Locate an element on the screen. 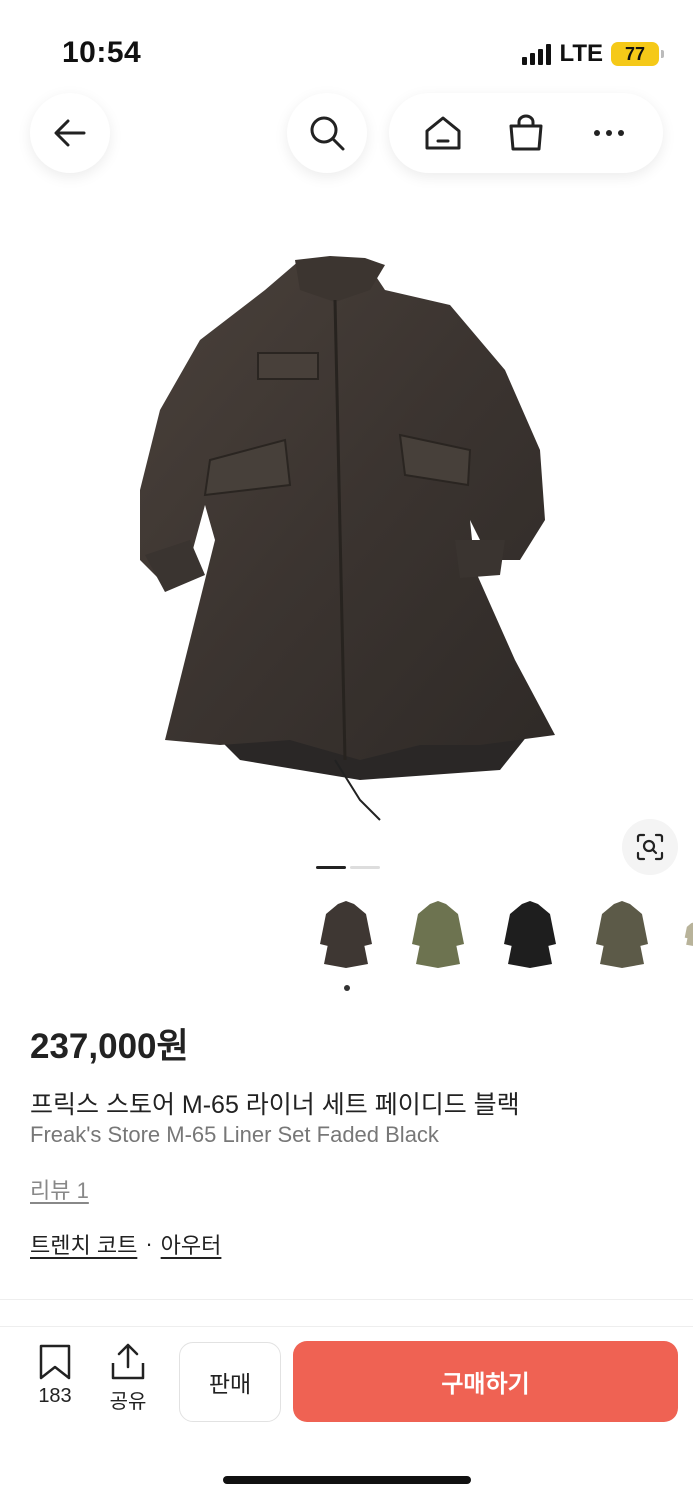  more-horizontal-icon is located at coordinates (609, 133).